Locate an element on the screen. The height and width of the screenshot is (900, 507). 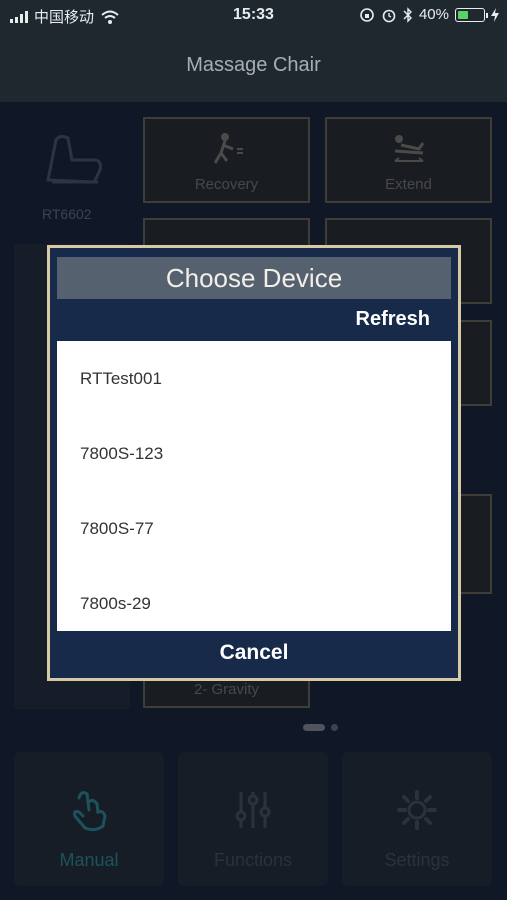
battery-icon is located at coordinates (471, 14).